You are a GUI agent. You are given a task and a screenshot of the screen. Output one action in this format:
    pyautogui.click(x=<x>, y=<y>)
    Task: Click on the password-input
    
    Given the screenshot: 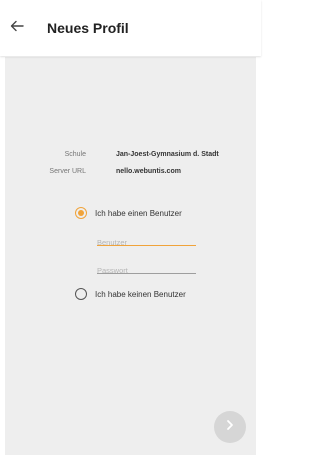 What is the action you would take?
    pyautogui.click(x=146, y=270)
    